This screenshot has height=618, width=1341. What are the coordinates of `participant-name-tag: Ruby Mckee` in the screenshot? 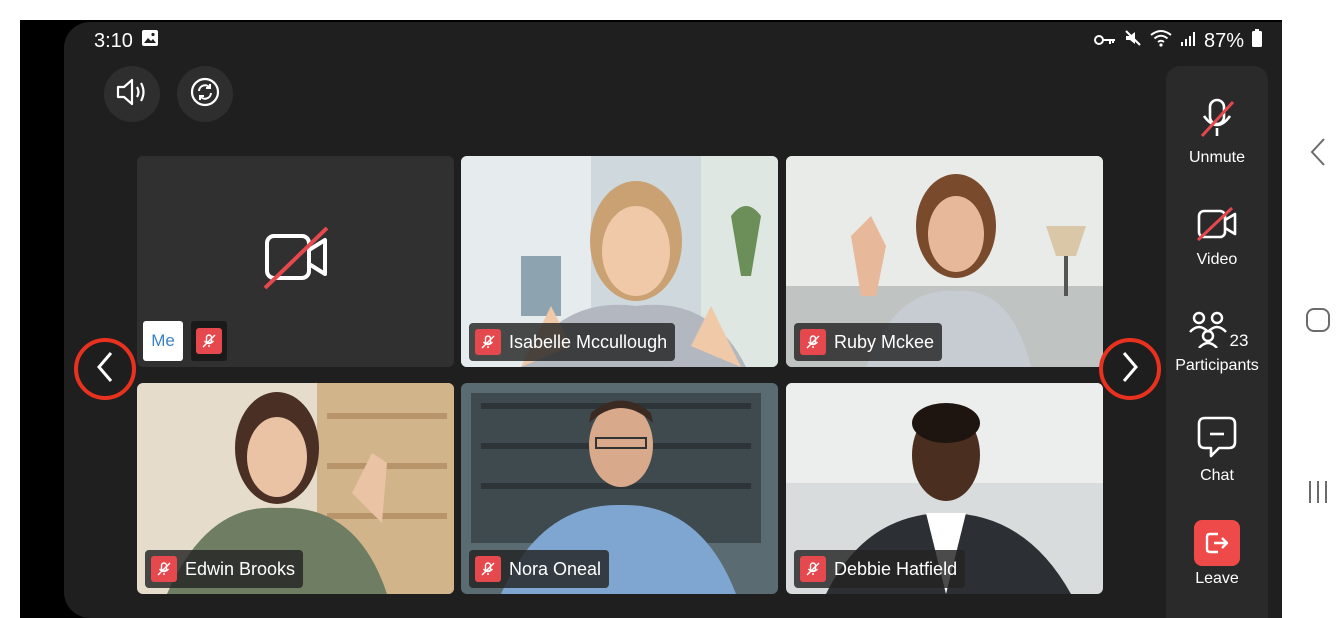 It's located at (868, 342).